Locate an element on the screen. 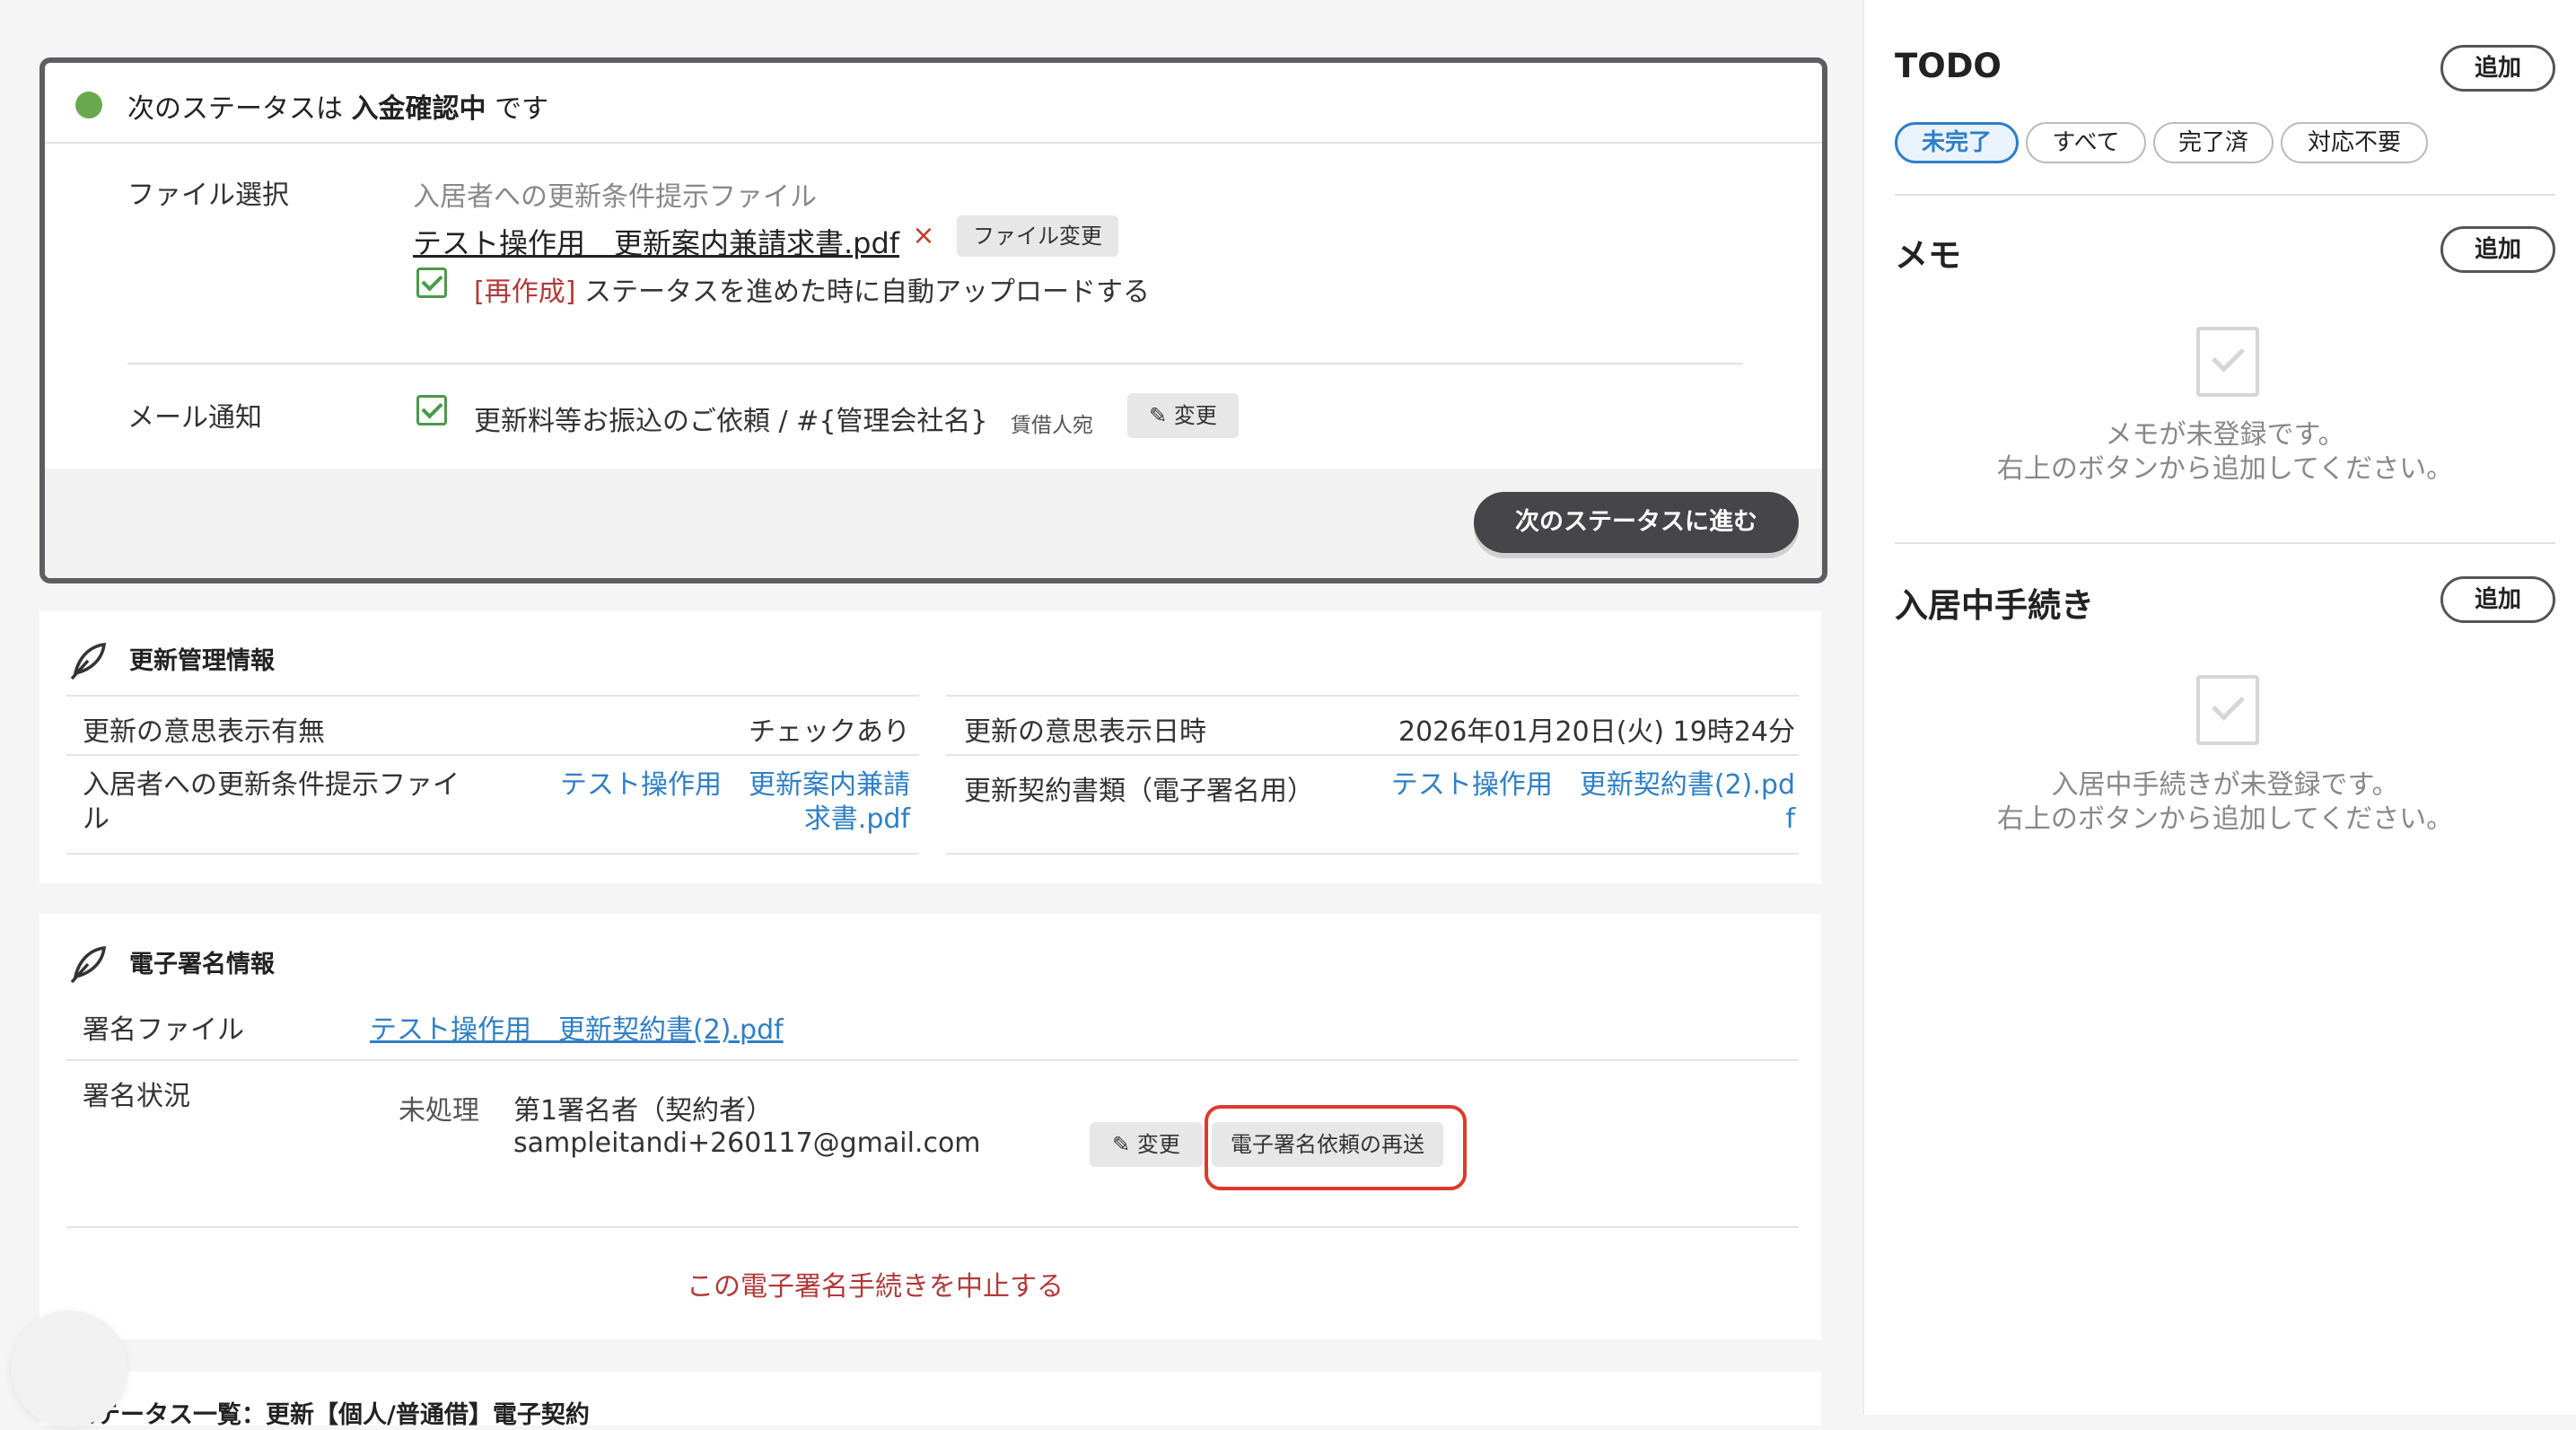  auto-upload-text: ステータスを進めた時に自動アップロードする is located at coordinates (866, 292).